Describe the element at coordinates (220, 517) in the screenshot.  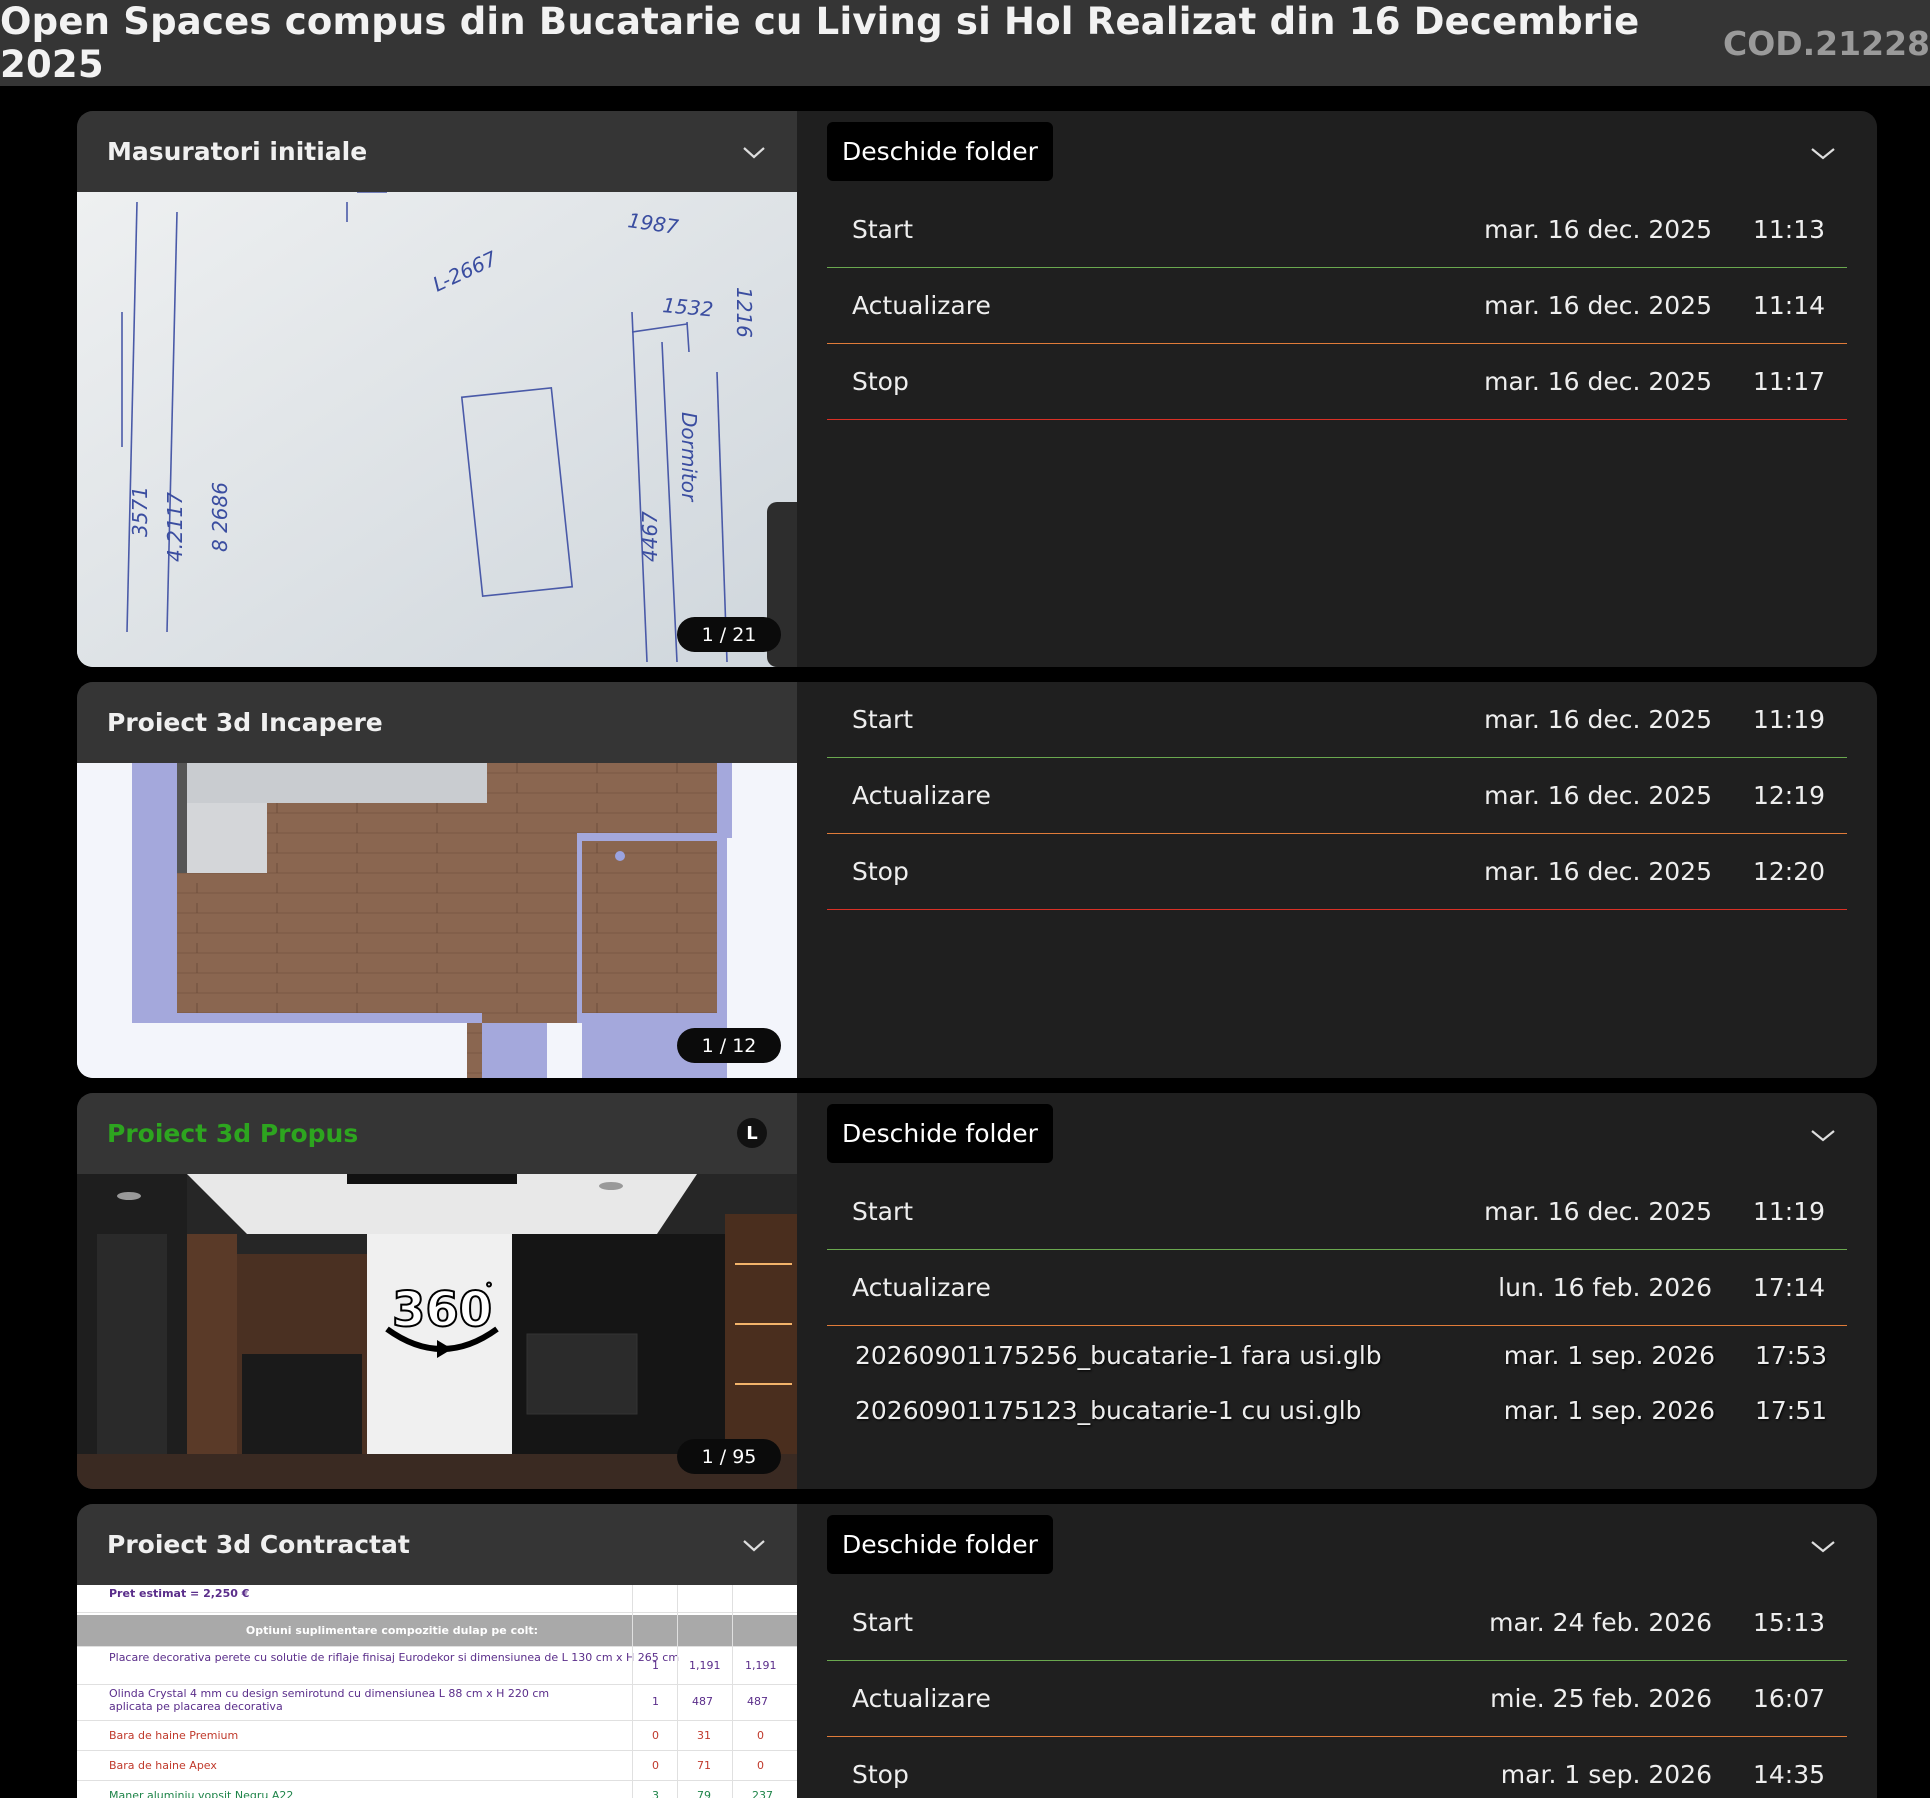
I see `svg-text: 8 2686` at that location.